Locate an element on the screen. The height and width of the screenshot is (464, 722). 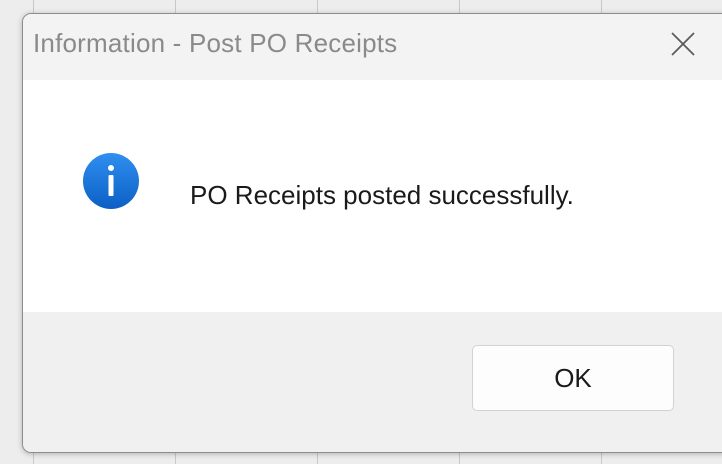
close-button is located at coordinates (683, 44).